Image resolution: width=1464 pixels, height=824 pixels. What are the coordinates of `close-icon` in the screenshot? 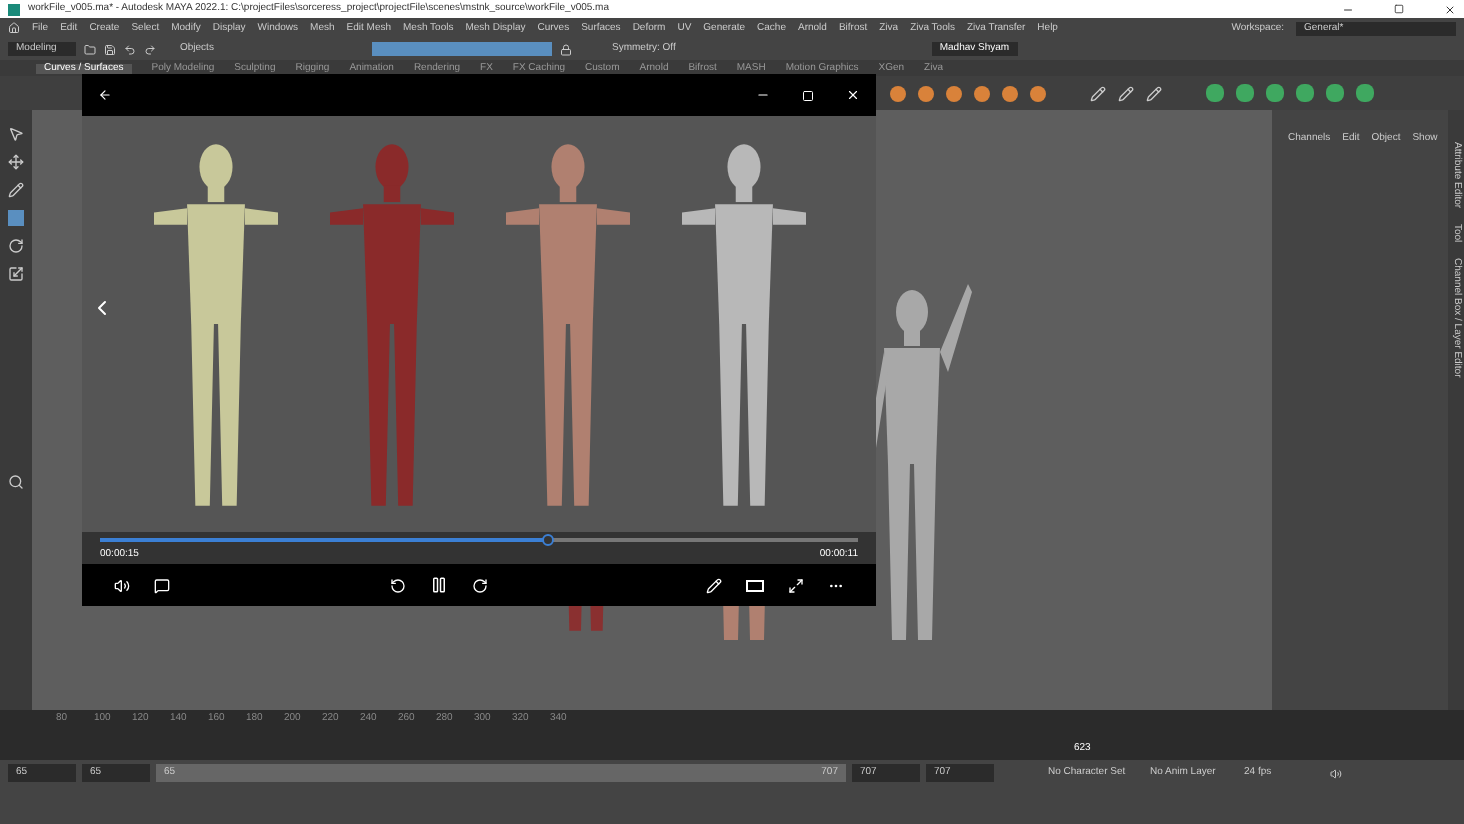 It's located at (1450, 9).